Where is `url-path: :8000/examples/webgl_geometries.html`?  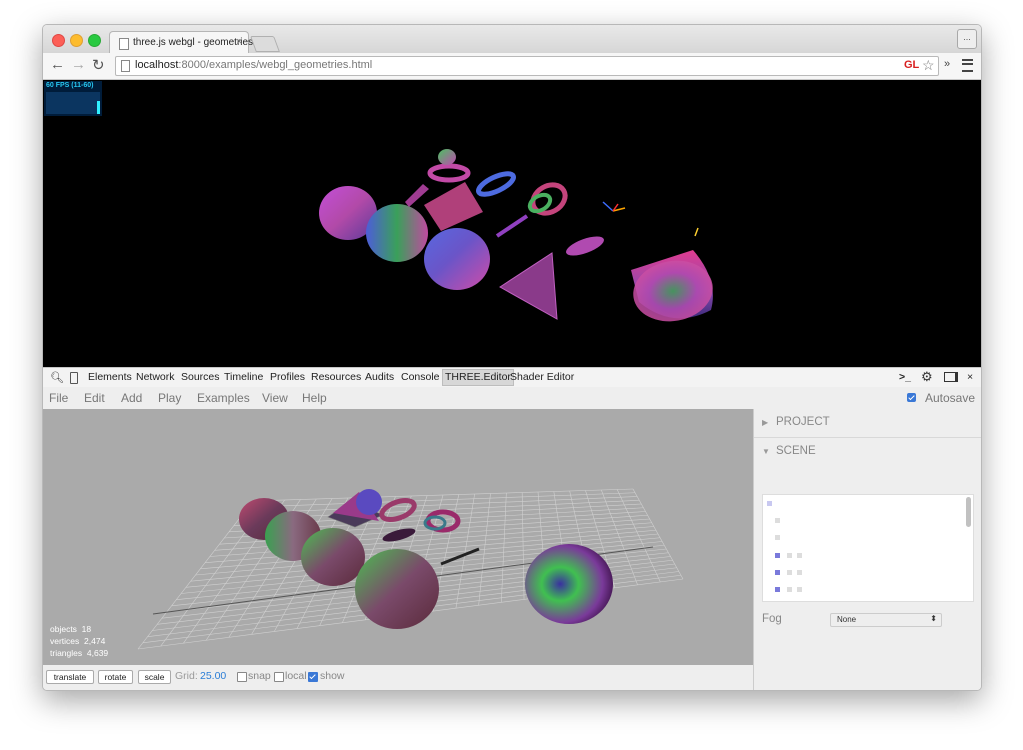 url-path: :8000/examples/webgl_geometries.html is located at coordinates (275, 65).